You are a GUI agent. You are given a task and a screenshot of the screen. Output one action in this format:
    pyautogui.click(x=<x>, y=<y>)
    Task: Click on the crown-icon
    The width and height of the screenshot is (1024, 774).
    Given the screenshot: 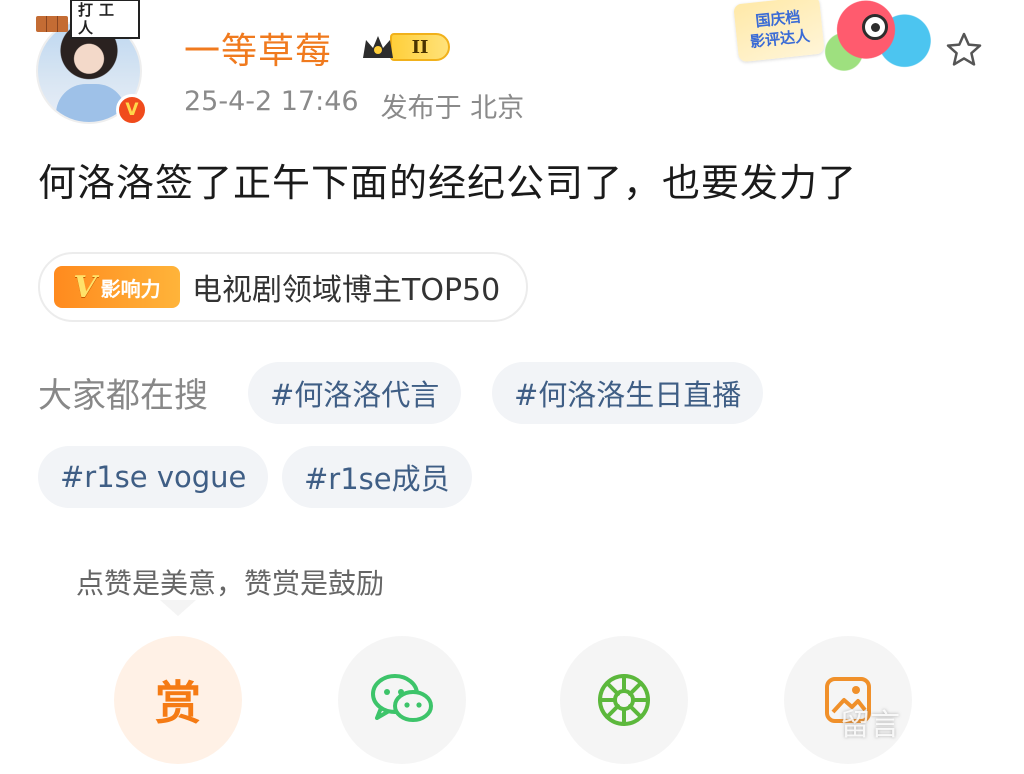 What is the action you would take?
    pyautogui.click(x=378, y=47)
    